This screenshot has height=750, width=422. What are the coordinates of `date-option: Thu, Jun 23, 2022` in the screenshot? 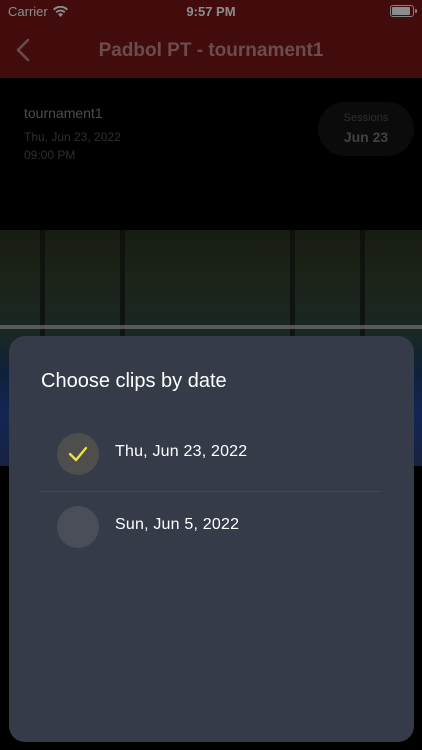 It's located at (210, 454).